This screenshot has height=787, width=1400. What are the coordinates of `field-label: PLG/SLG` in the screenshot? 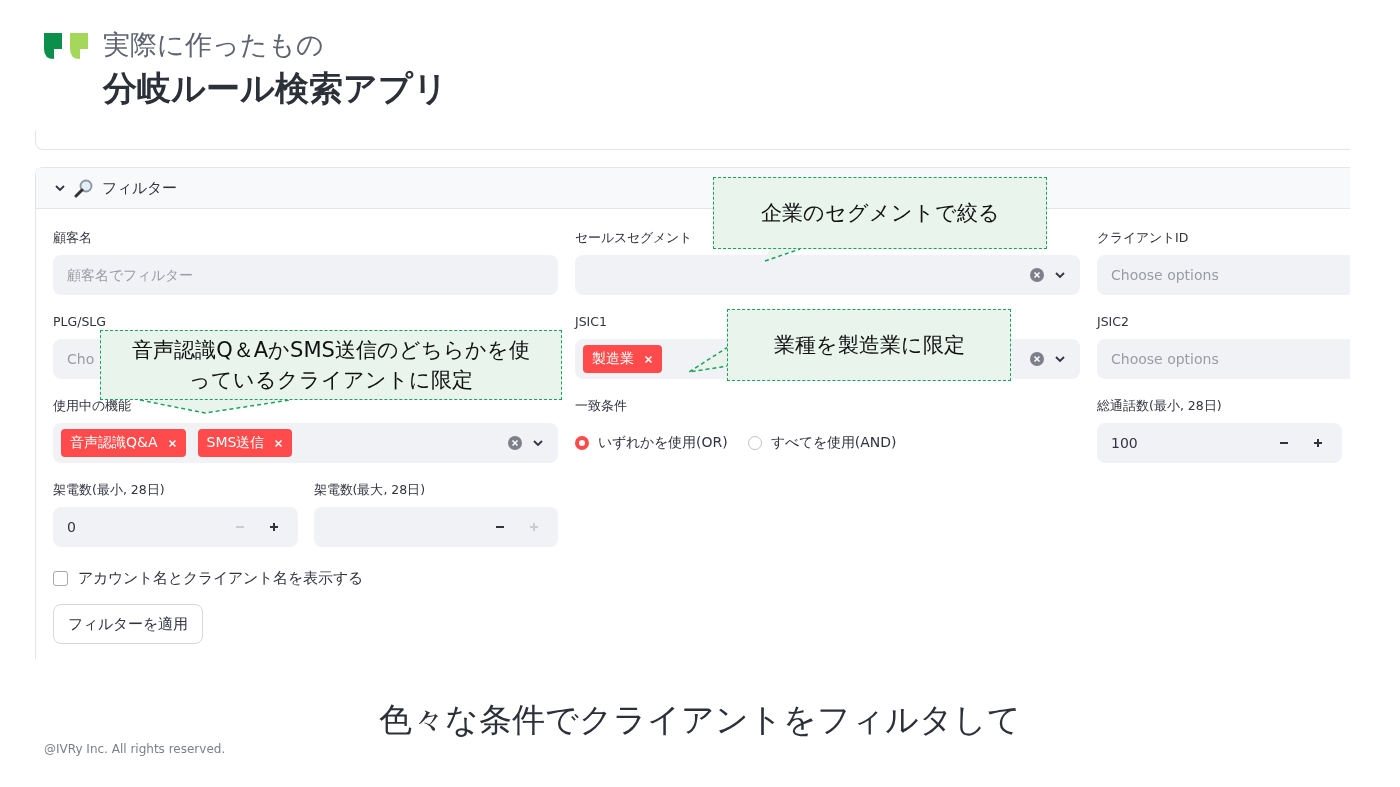 It's located at (79, 322).